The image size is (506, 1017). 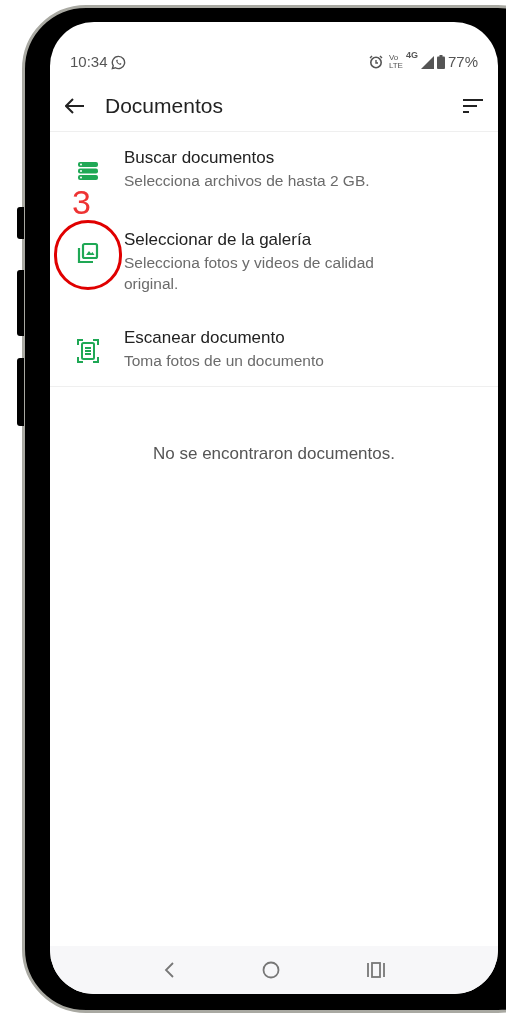 What do you see at coordinates (395, 66) in the screenshot?
I see `volte-label: LTE` at bounding box center [395, 66].